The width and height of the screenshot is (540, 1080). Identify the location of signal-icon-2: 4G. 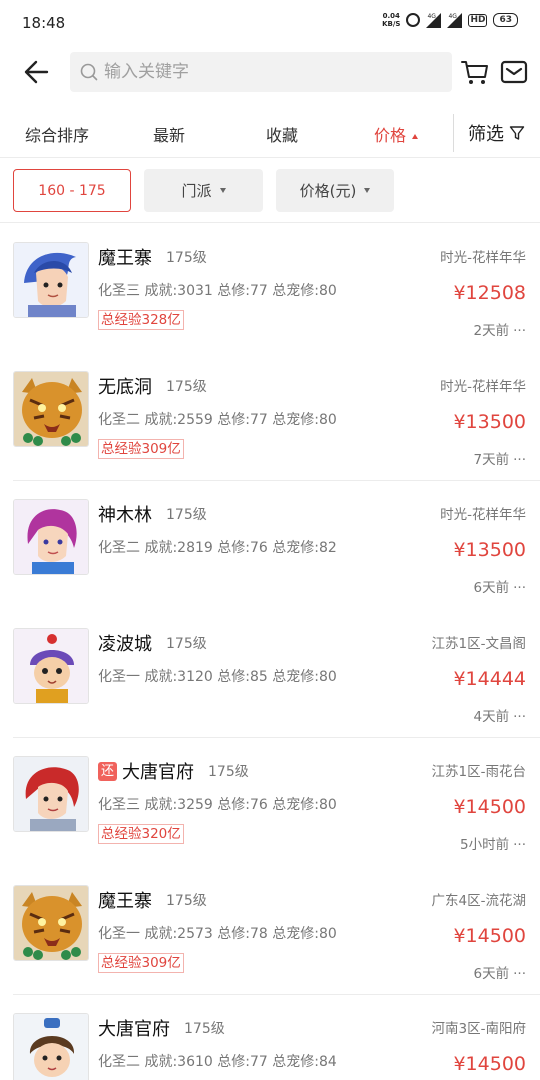
(455, 20).